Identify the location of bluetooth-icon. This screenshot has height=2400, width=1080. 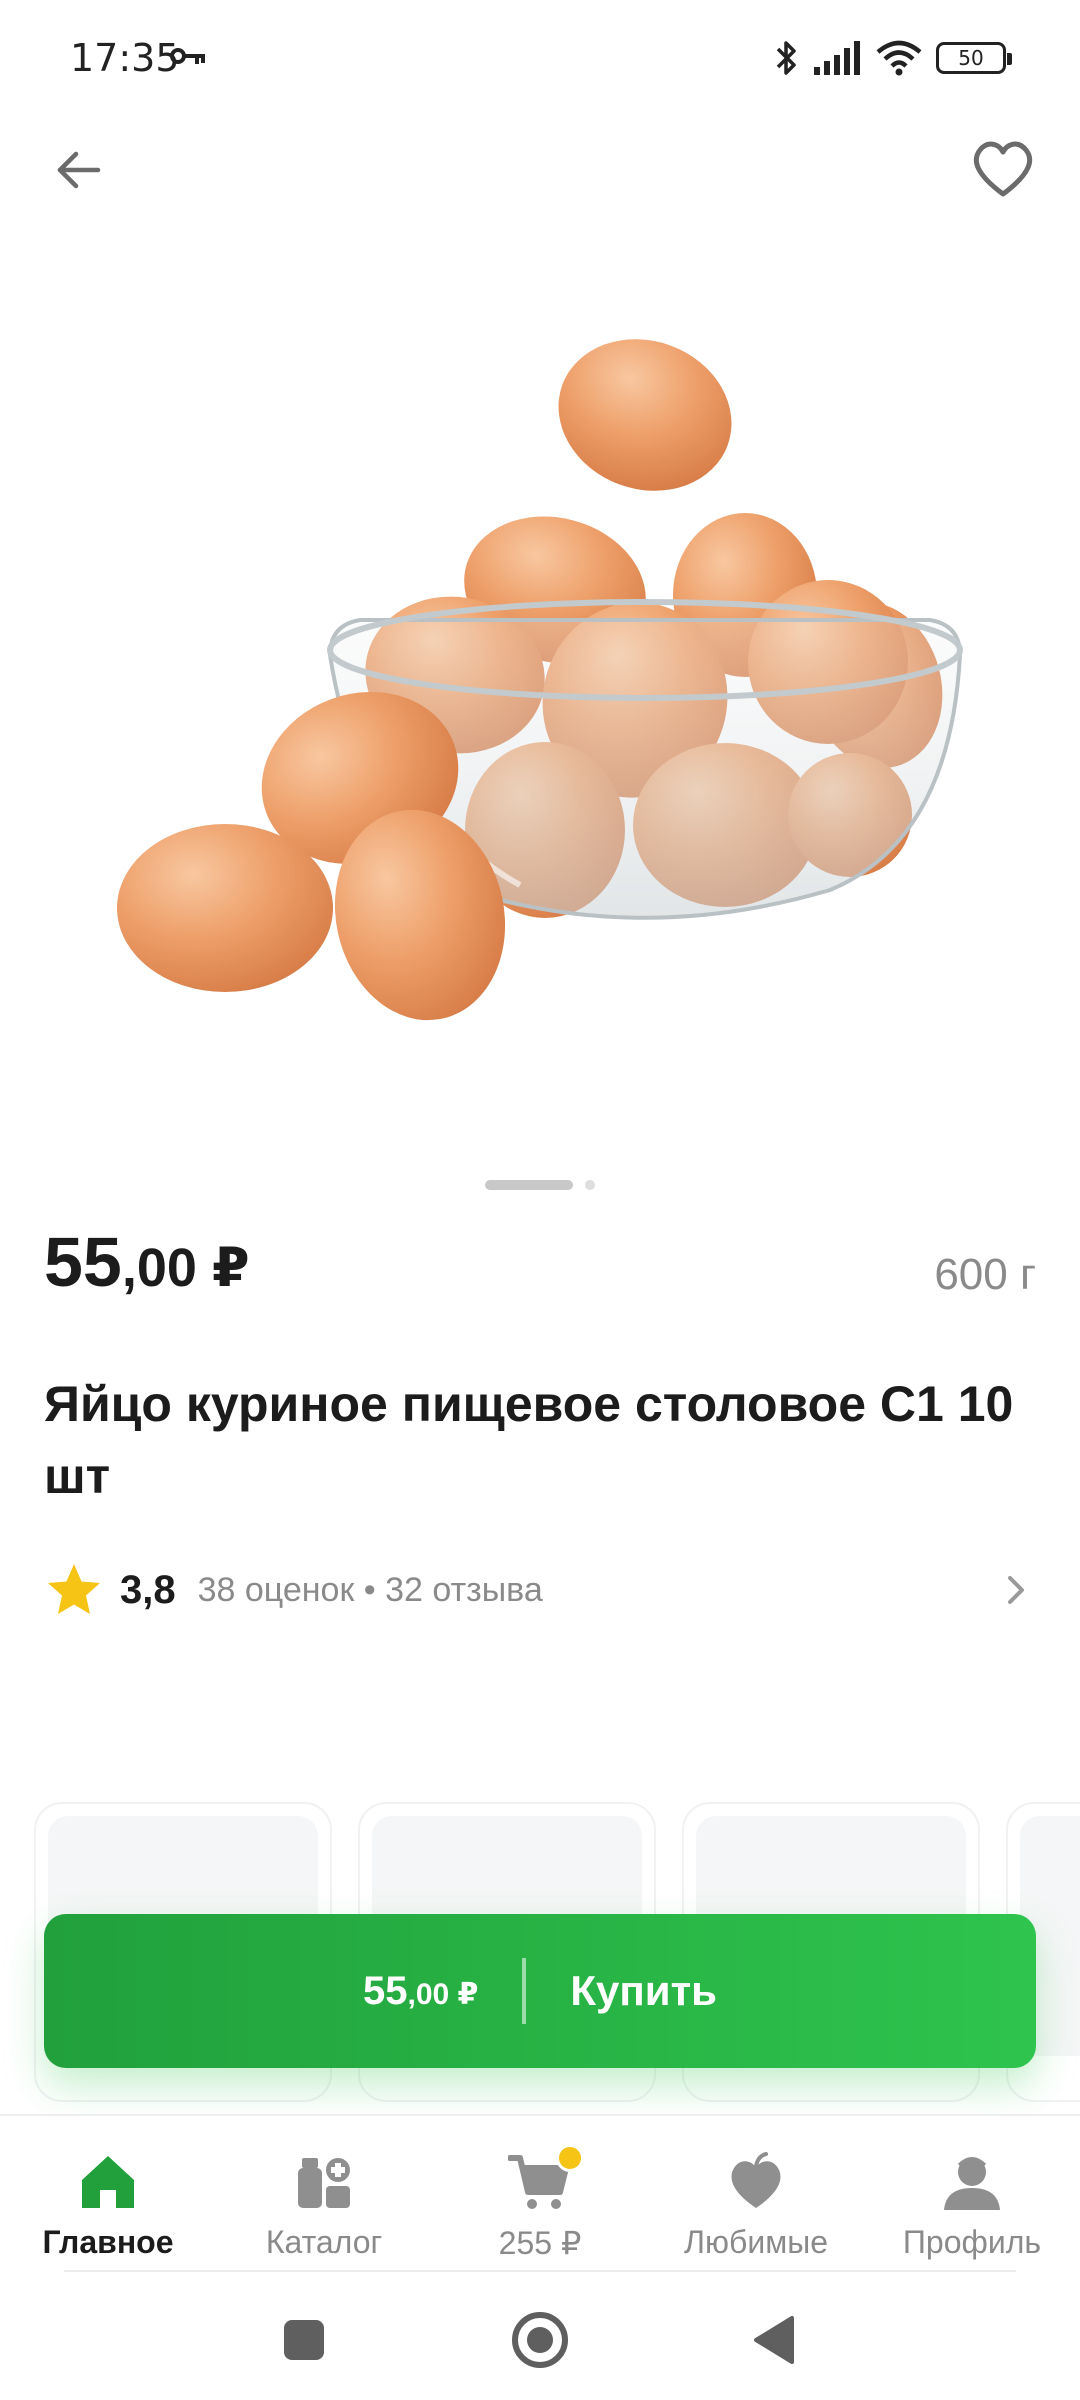
(786, 58).